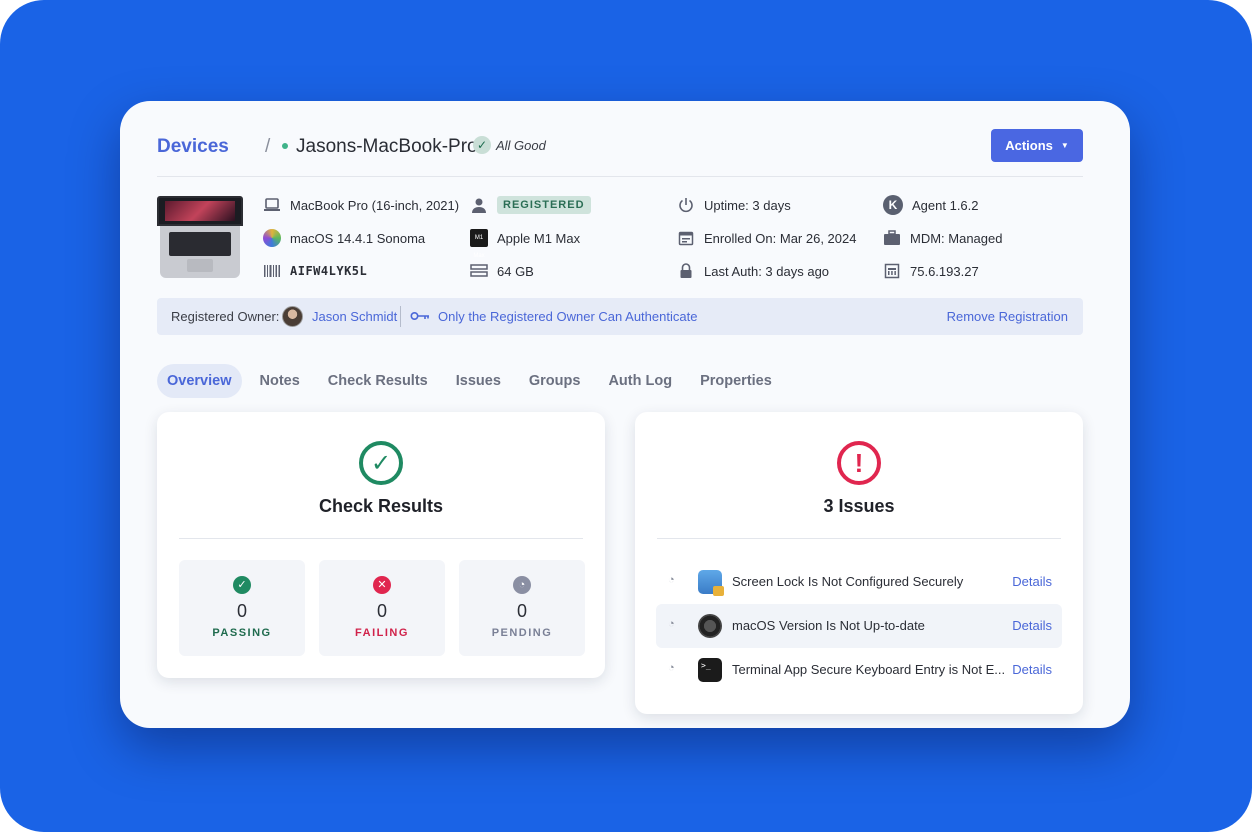 The image size is (1252, 832). What do you see at coordinates (280, 381) in the screenshot?
I see `tab-notes: Notes` at bounding box center [280, 381].